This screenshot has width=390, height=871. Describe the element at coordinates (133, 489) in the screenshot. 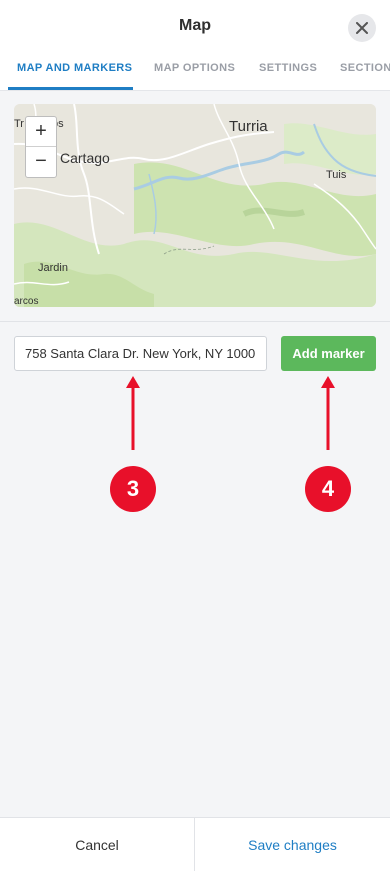

I see `annotation-badge-3: 3` at that location.